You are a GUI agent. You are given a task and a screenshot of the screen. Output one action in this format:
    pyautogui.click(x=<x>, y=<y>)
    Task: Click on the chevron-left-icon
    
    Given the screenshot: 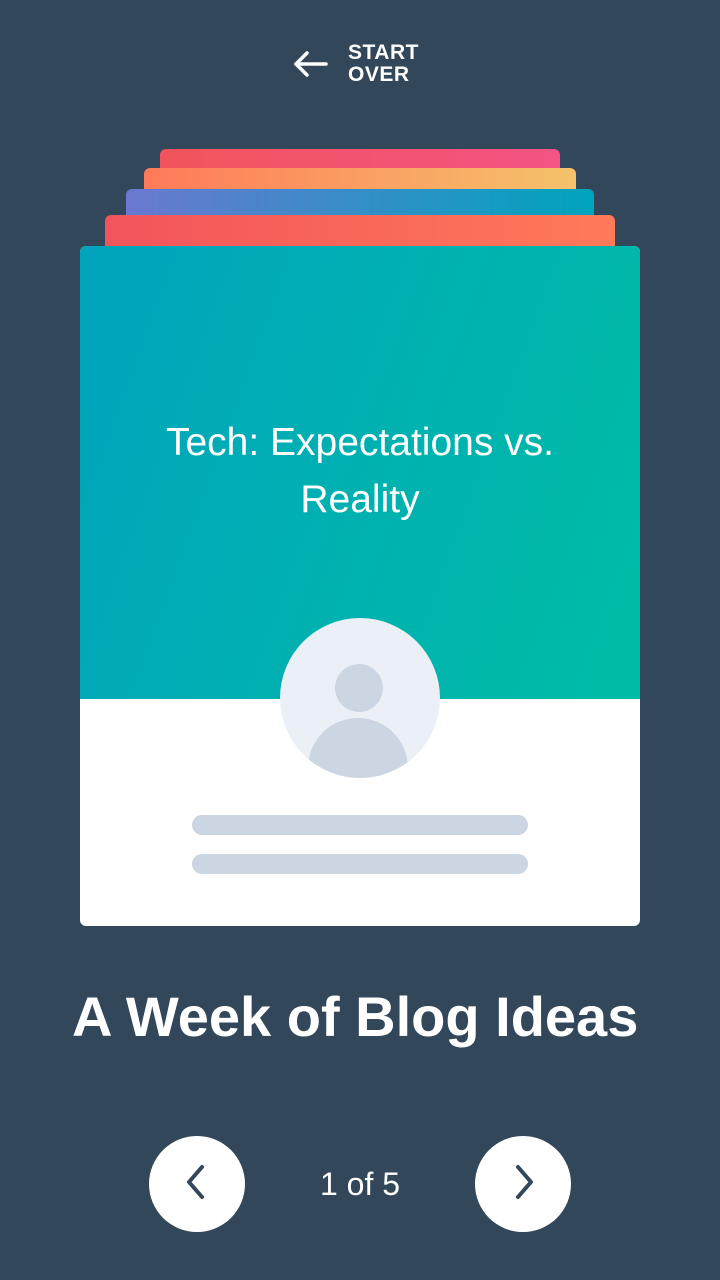 What is the action you would take?
    pyautogui.click(x=197, y=1184)
    